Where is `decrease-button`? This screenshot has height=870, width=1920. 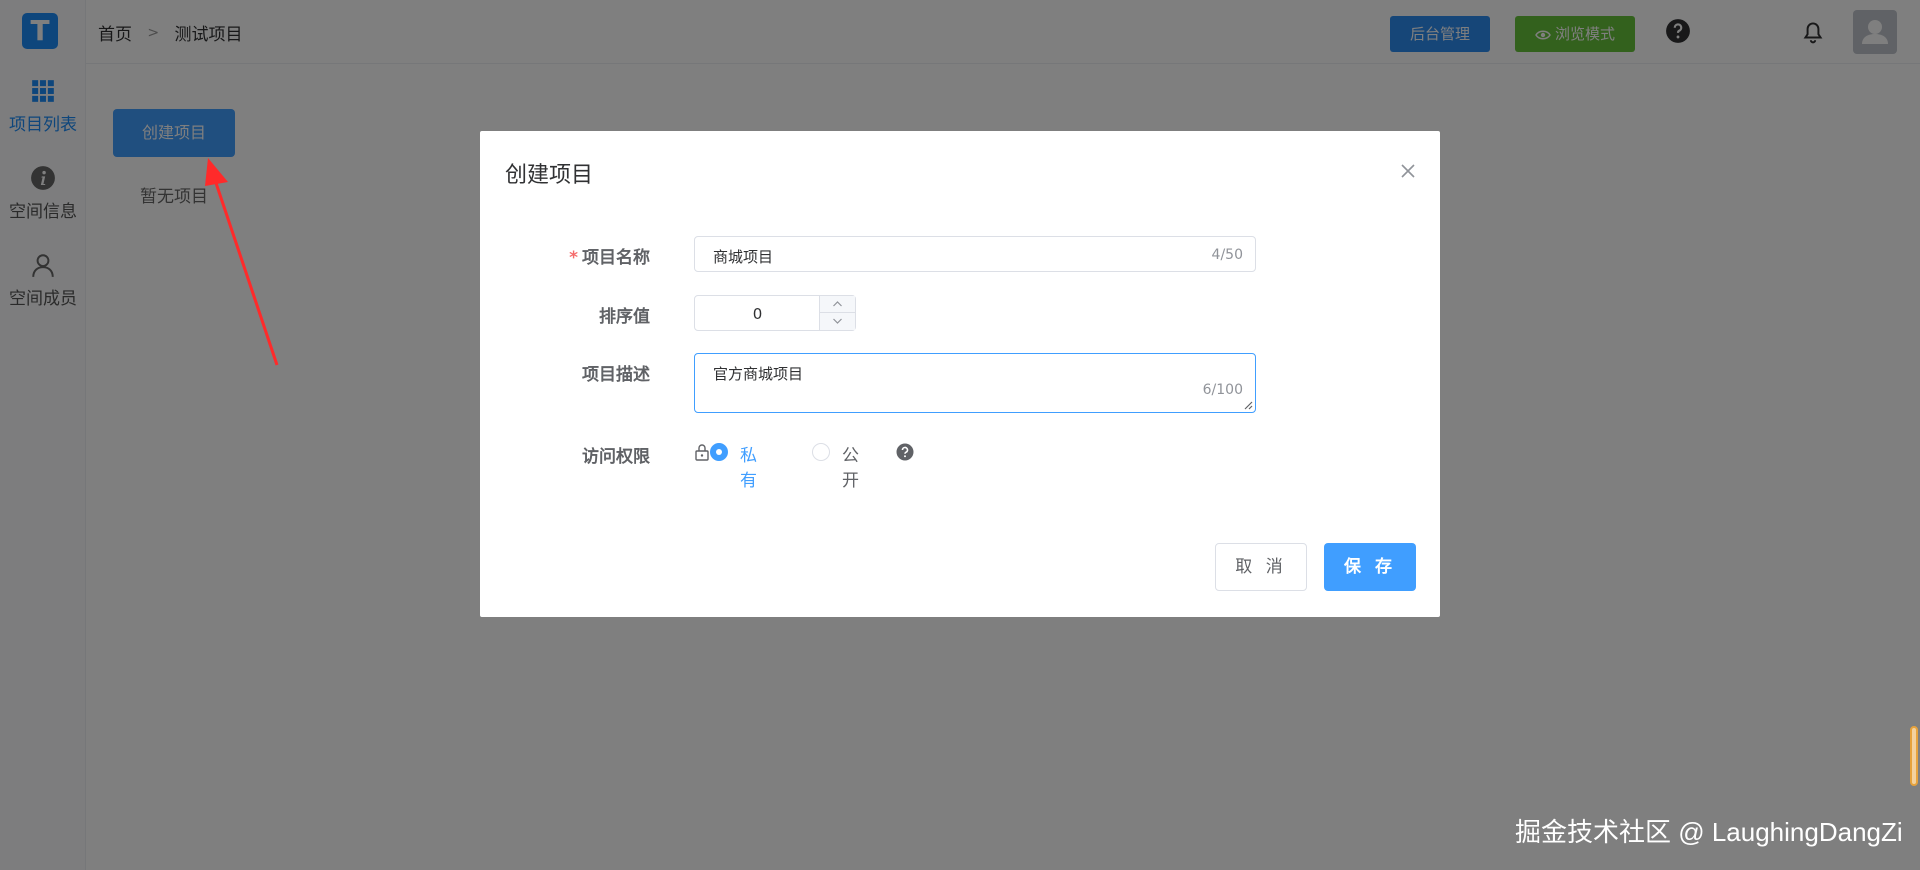
decrease-button is located at coordinates (837, 321).